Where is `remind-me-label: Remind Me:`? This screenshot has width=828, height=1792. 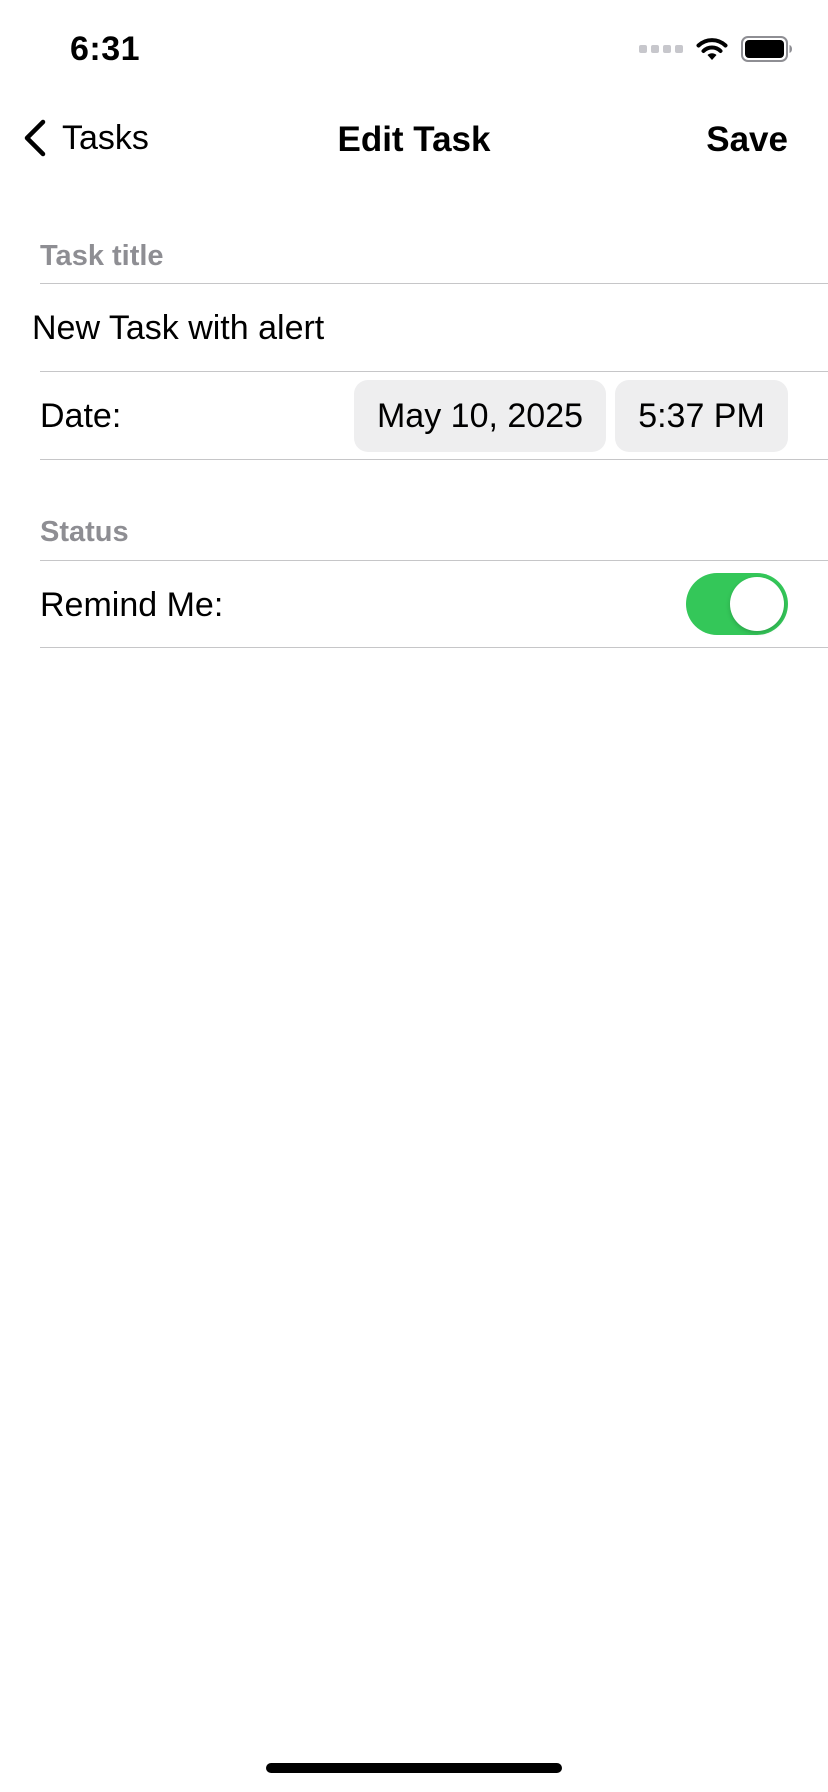 remind-me-label: Remind Me: is located at coordinates (132, 605).